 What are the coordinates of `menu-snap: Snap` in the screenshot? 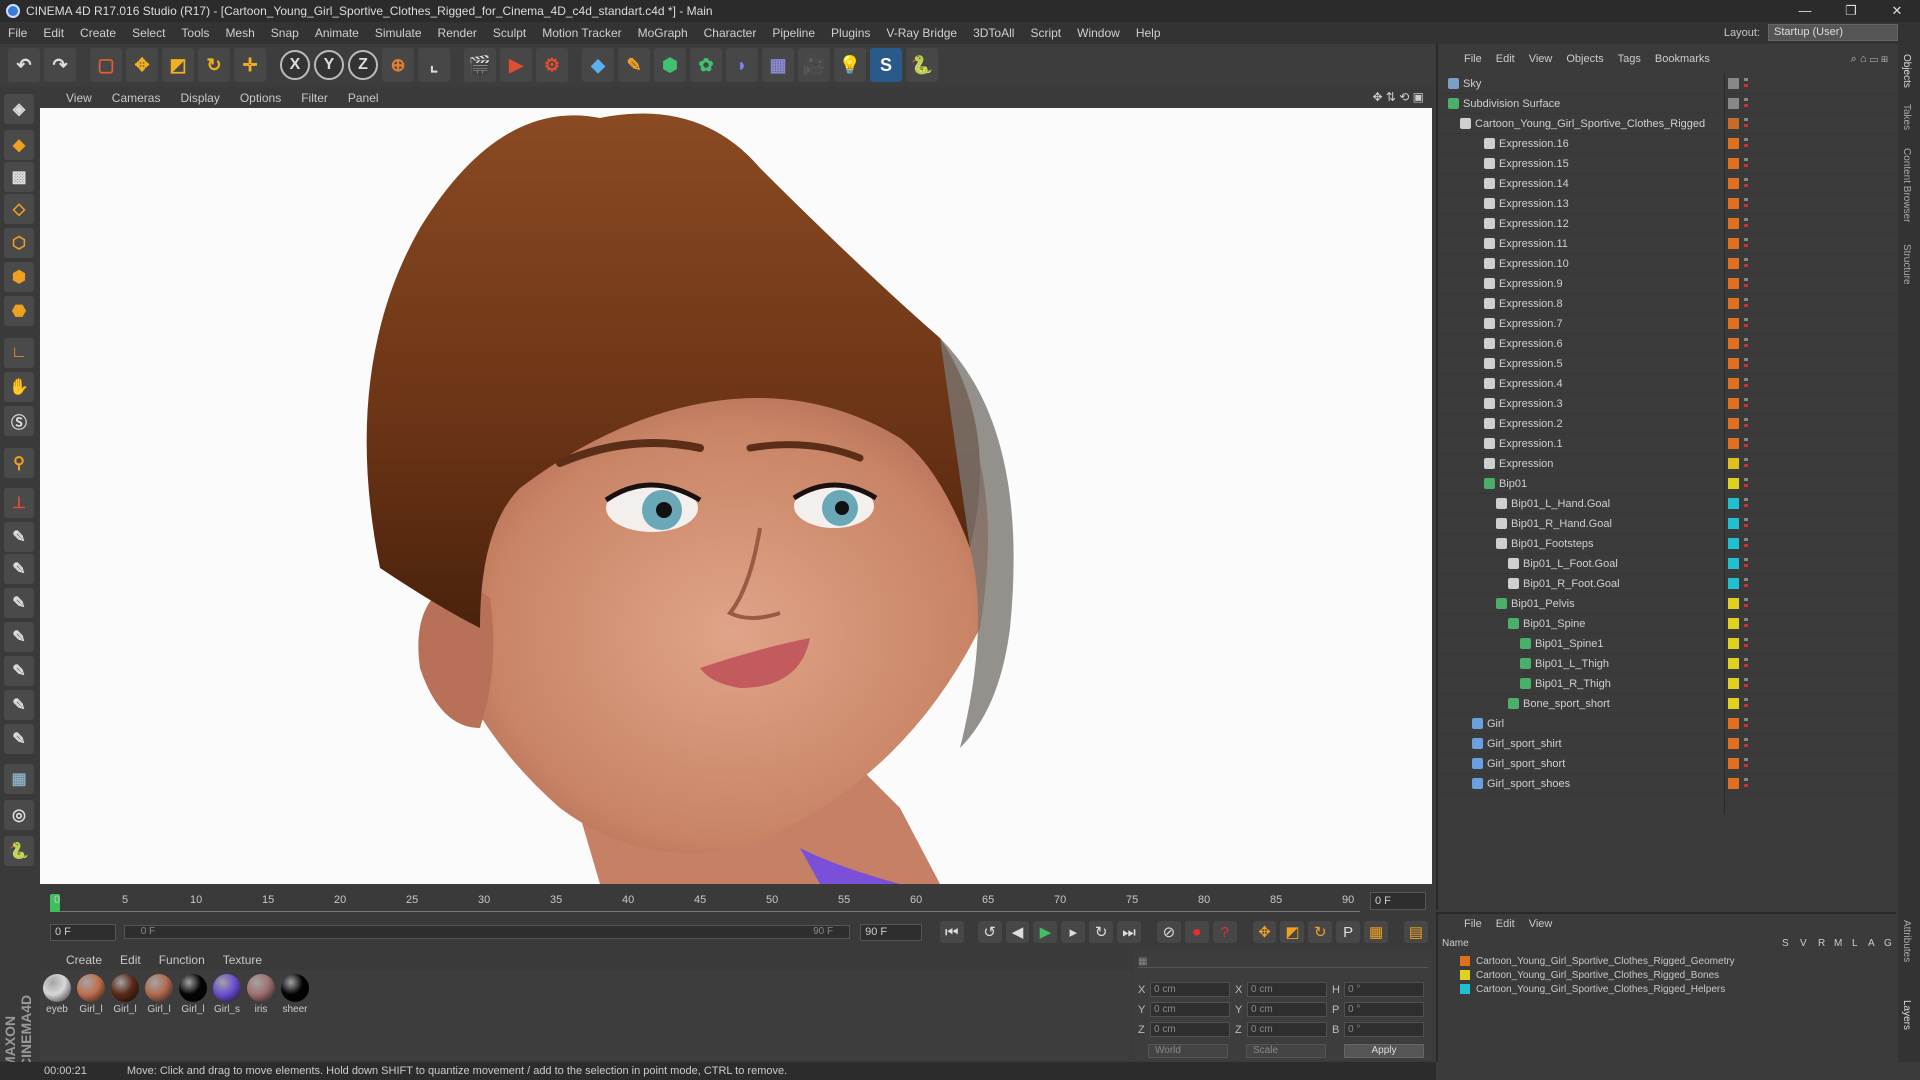 It's located at (285, 33).